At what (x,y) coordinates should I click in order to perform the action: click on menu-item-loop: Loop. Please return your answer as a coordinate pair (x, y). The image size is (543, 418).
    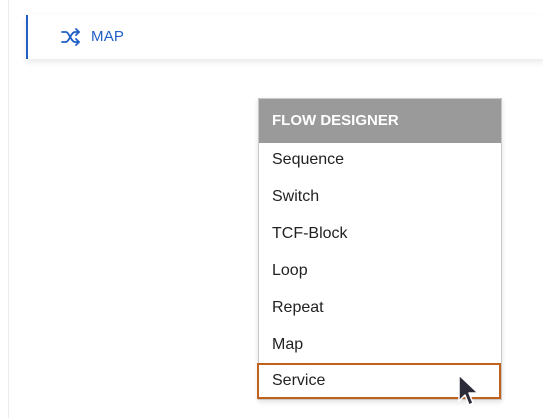
    Looking at the image, I should click on (380, 271).